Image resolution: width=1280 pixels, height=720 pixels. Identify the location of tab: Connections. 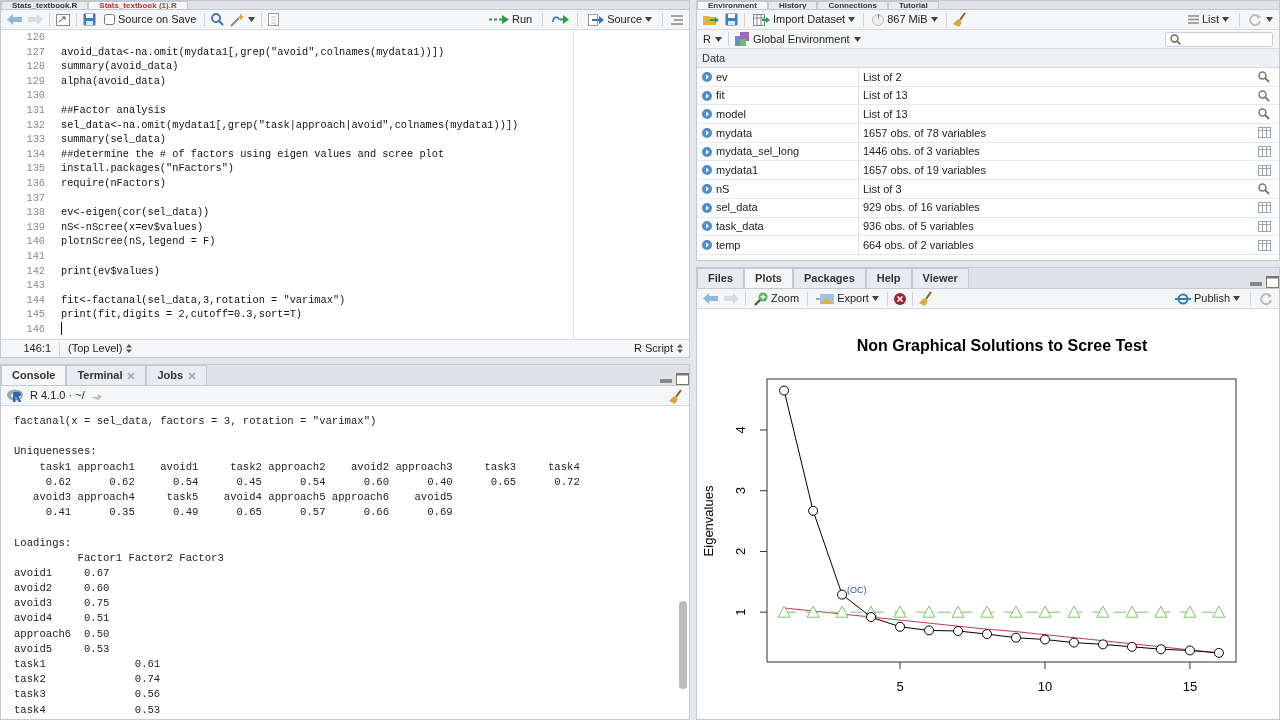
(852, 5).